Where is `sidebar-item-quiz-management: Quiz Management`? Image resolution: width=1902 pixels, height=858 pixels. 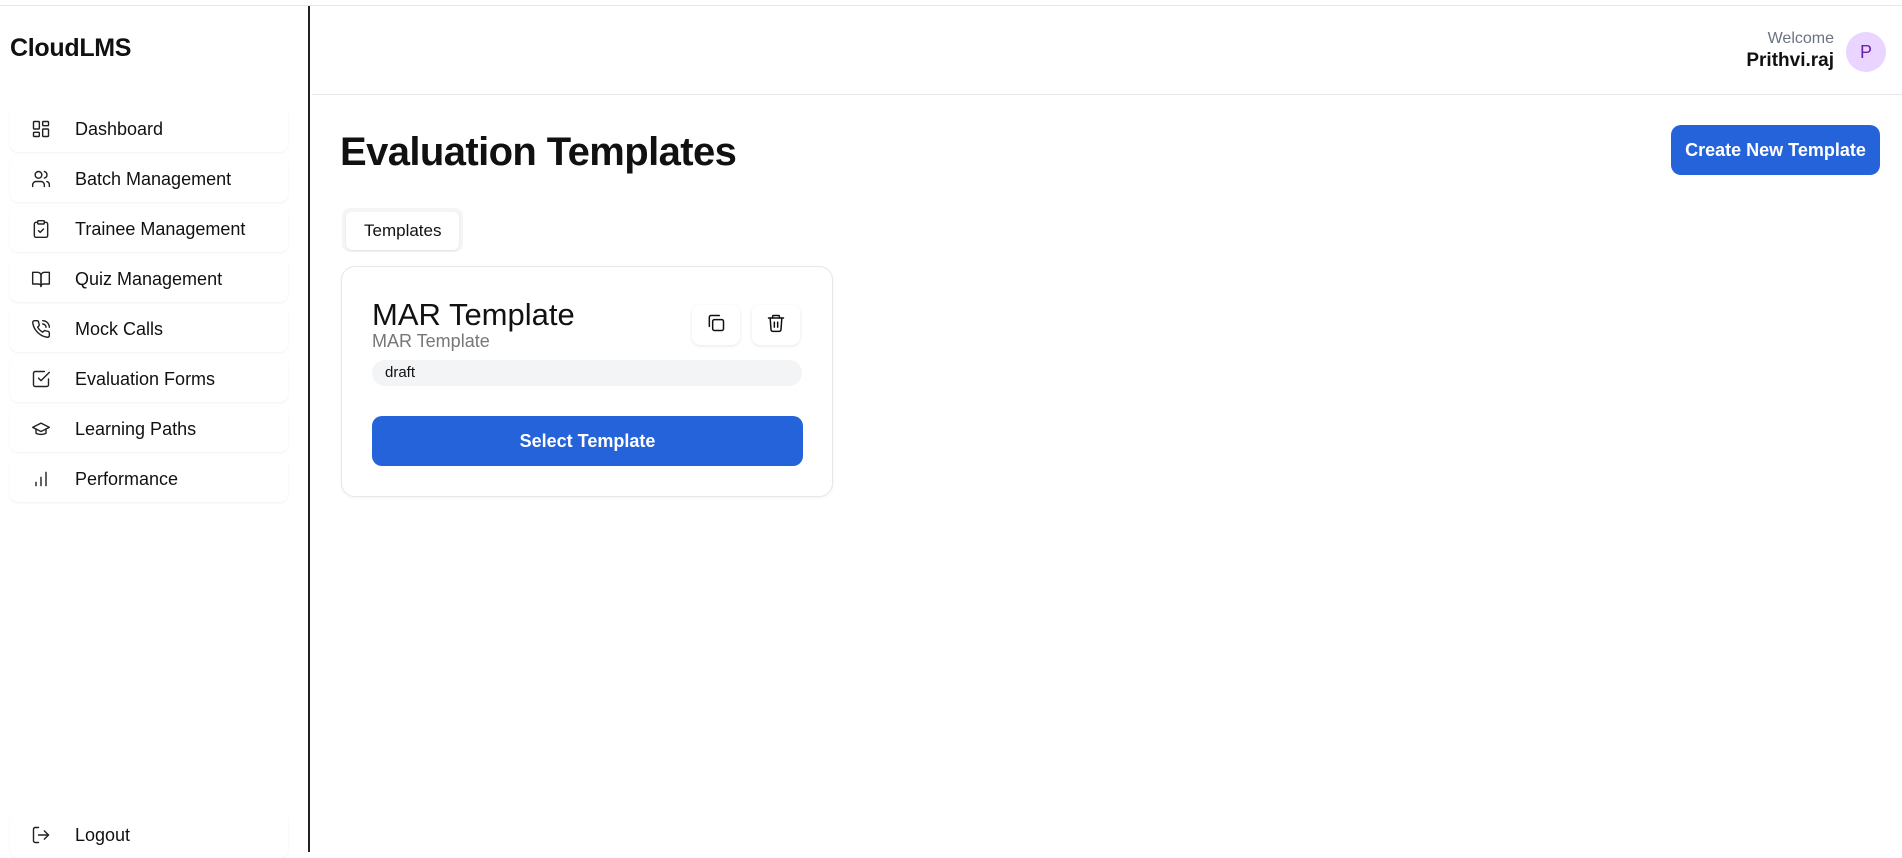
sidebar-item-quiz-management: Quiz Management is located at coordinates (149, 279).